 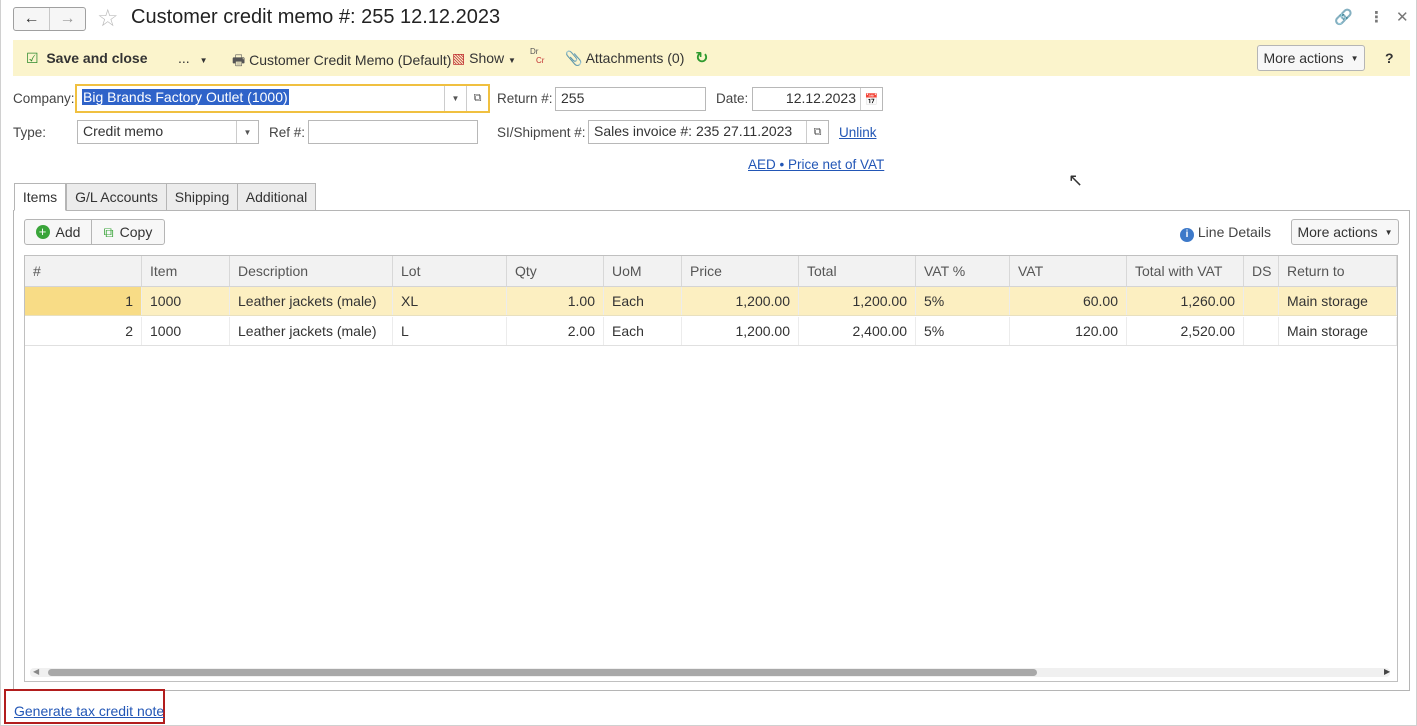 What do you see at coordinates (525, 98) in the screenshot?
I see `return-label: Return #:` at bounding box center [525, 98].